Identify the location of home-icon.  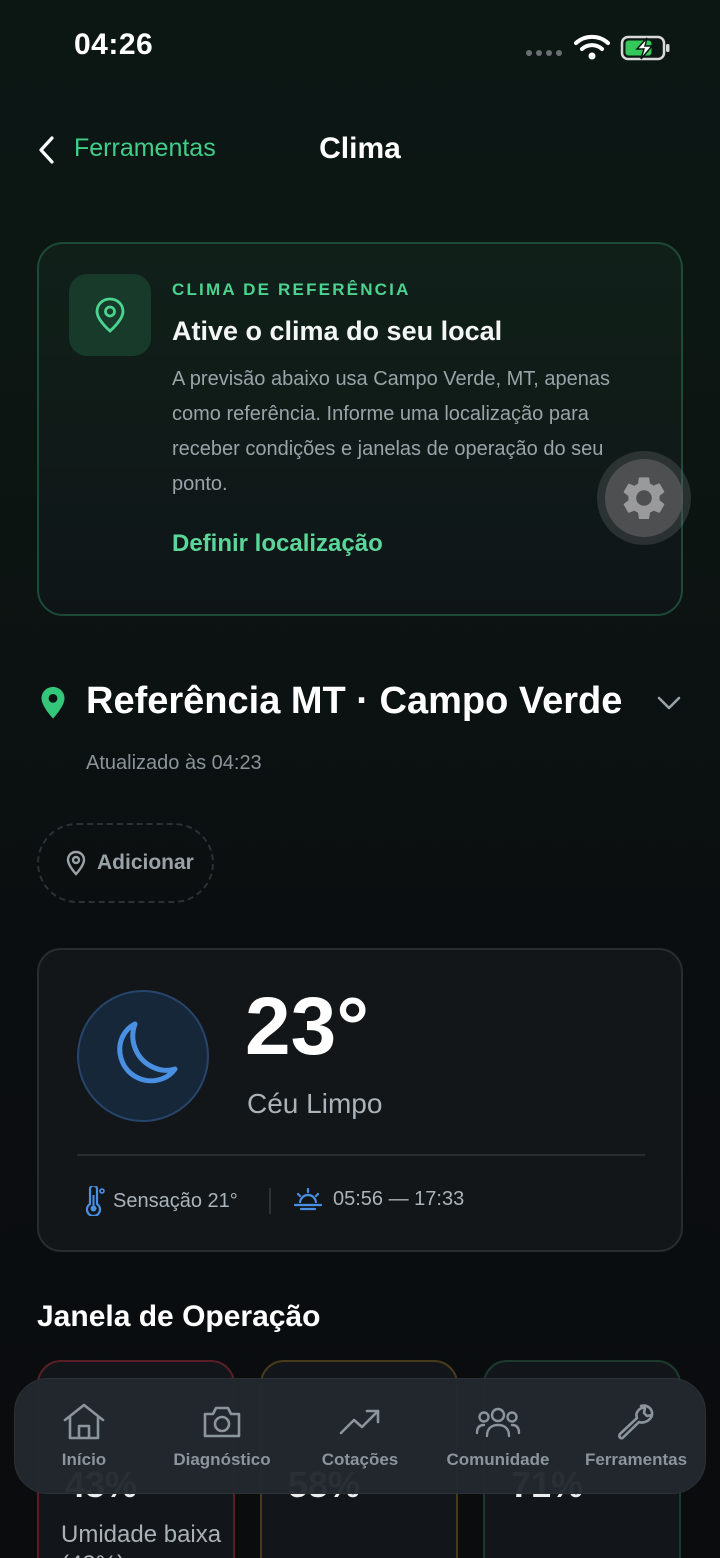
(84, 1421).